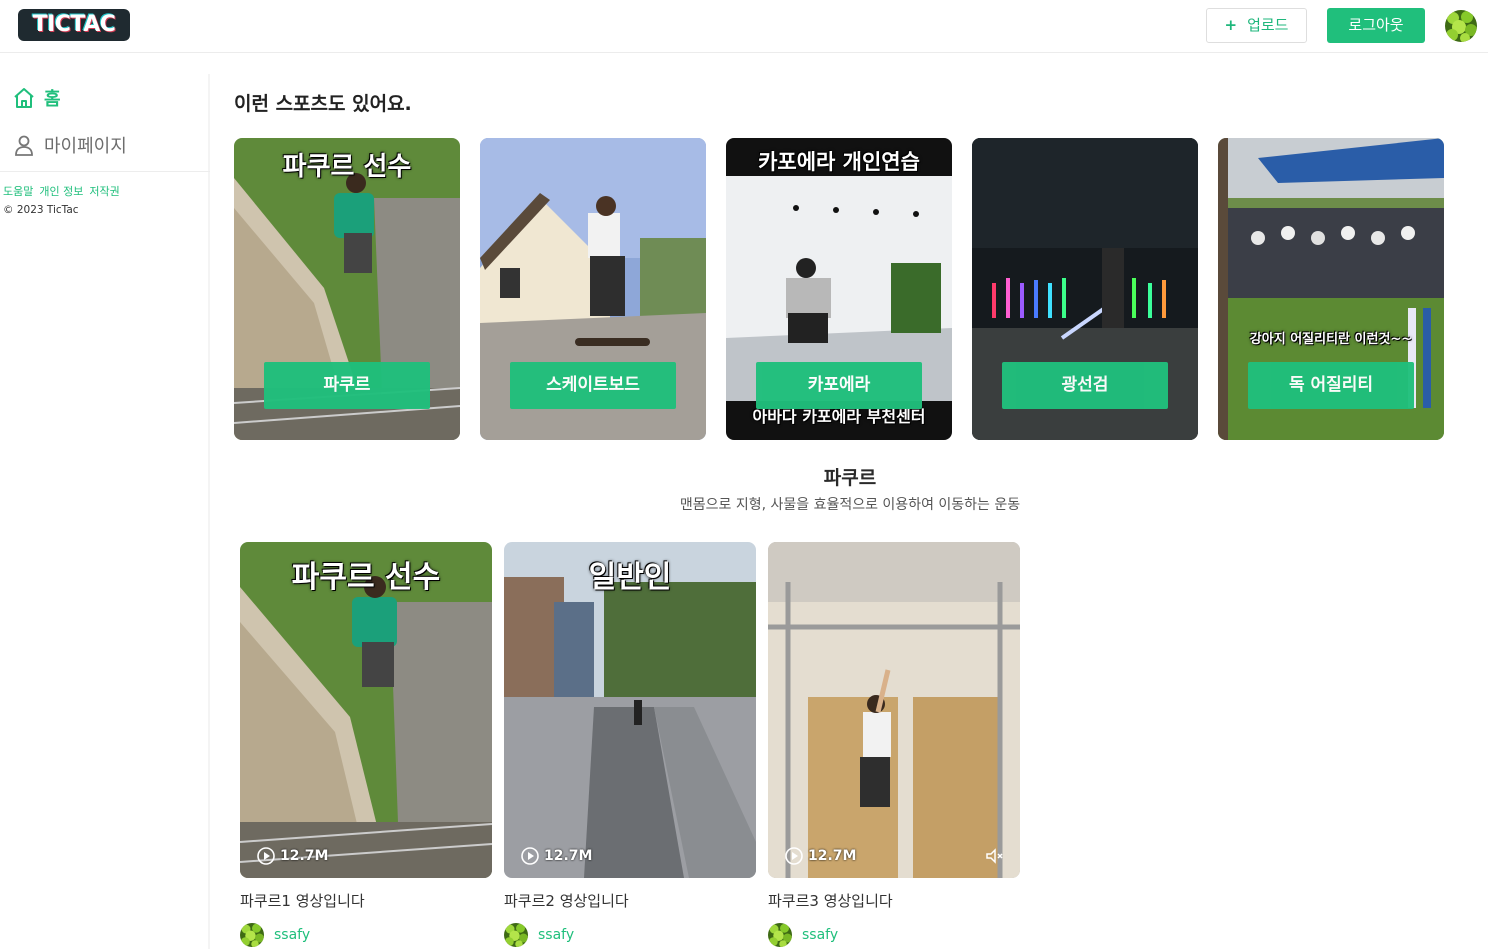 The width and height of the screenshot is (1488, 949). I want to click on tictac-logo: TICTAC, so click(74, 25).